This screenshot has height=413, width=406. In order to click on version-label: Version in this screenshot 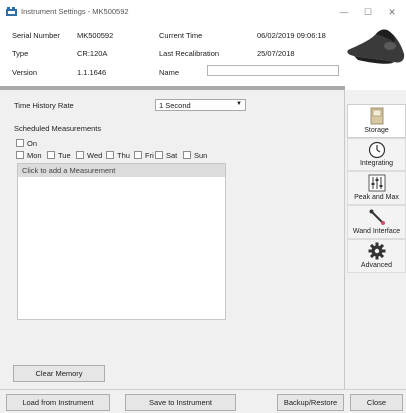, I will do `click(25, 72)`.